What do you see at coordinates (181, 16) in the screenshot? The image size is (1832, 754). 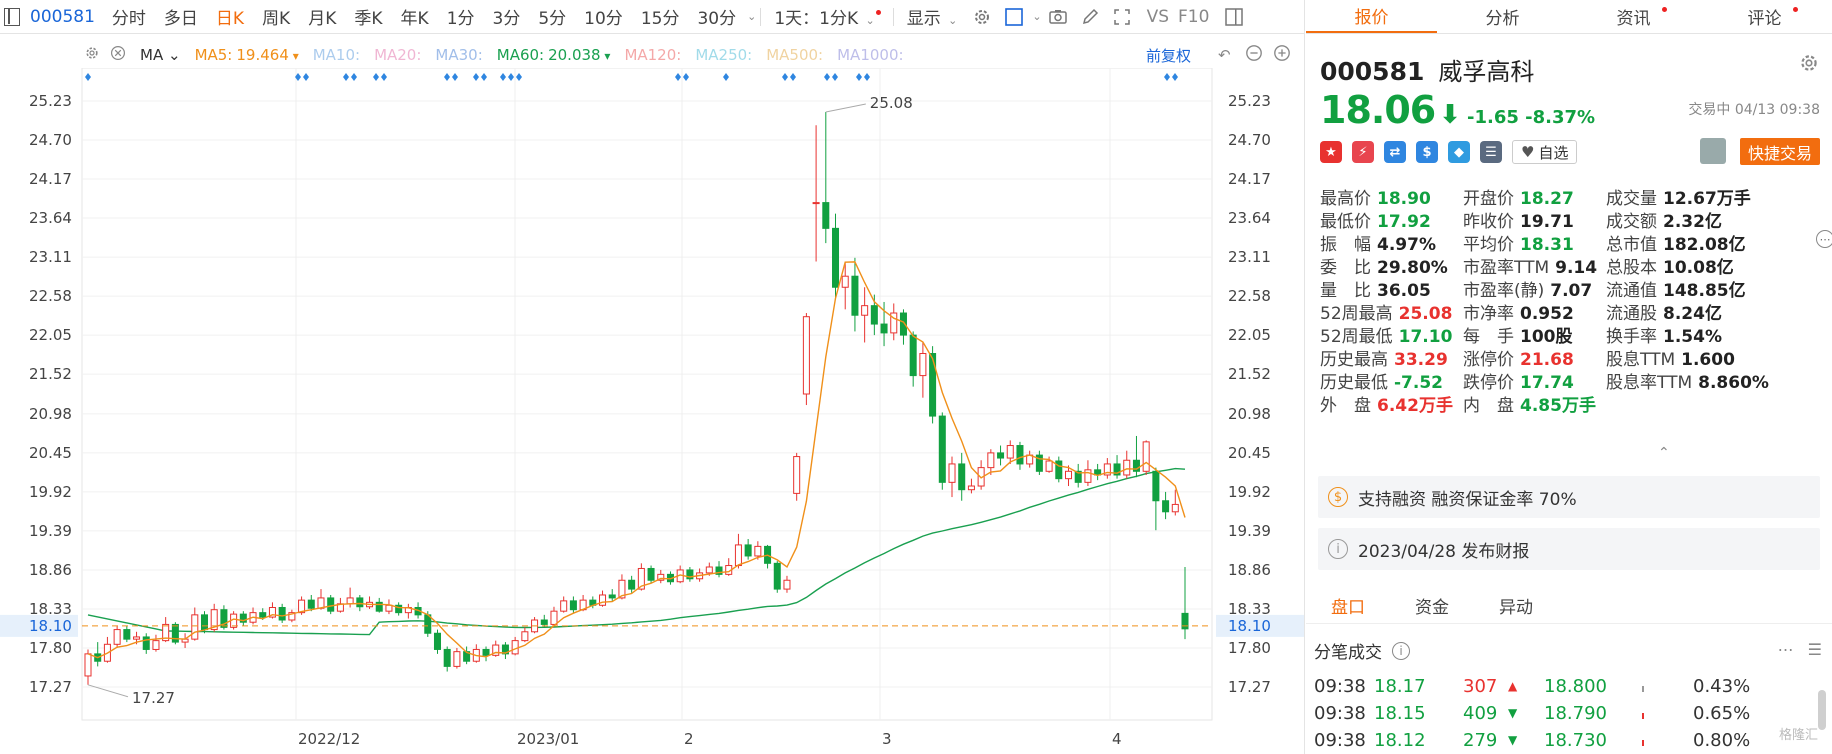 I see `period-tab: 多日` at bounding box center [181, 16].